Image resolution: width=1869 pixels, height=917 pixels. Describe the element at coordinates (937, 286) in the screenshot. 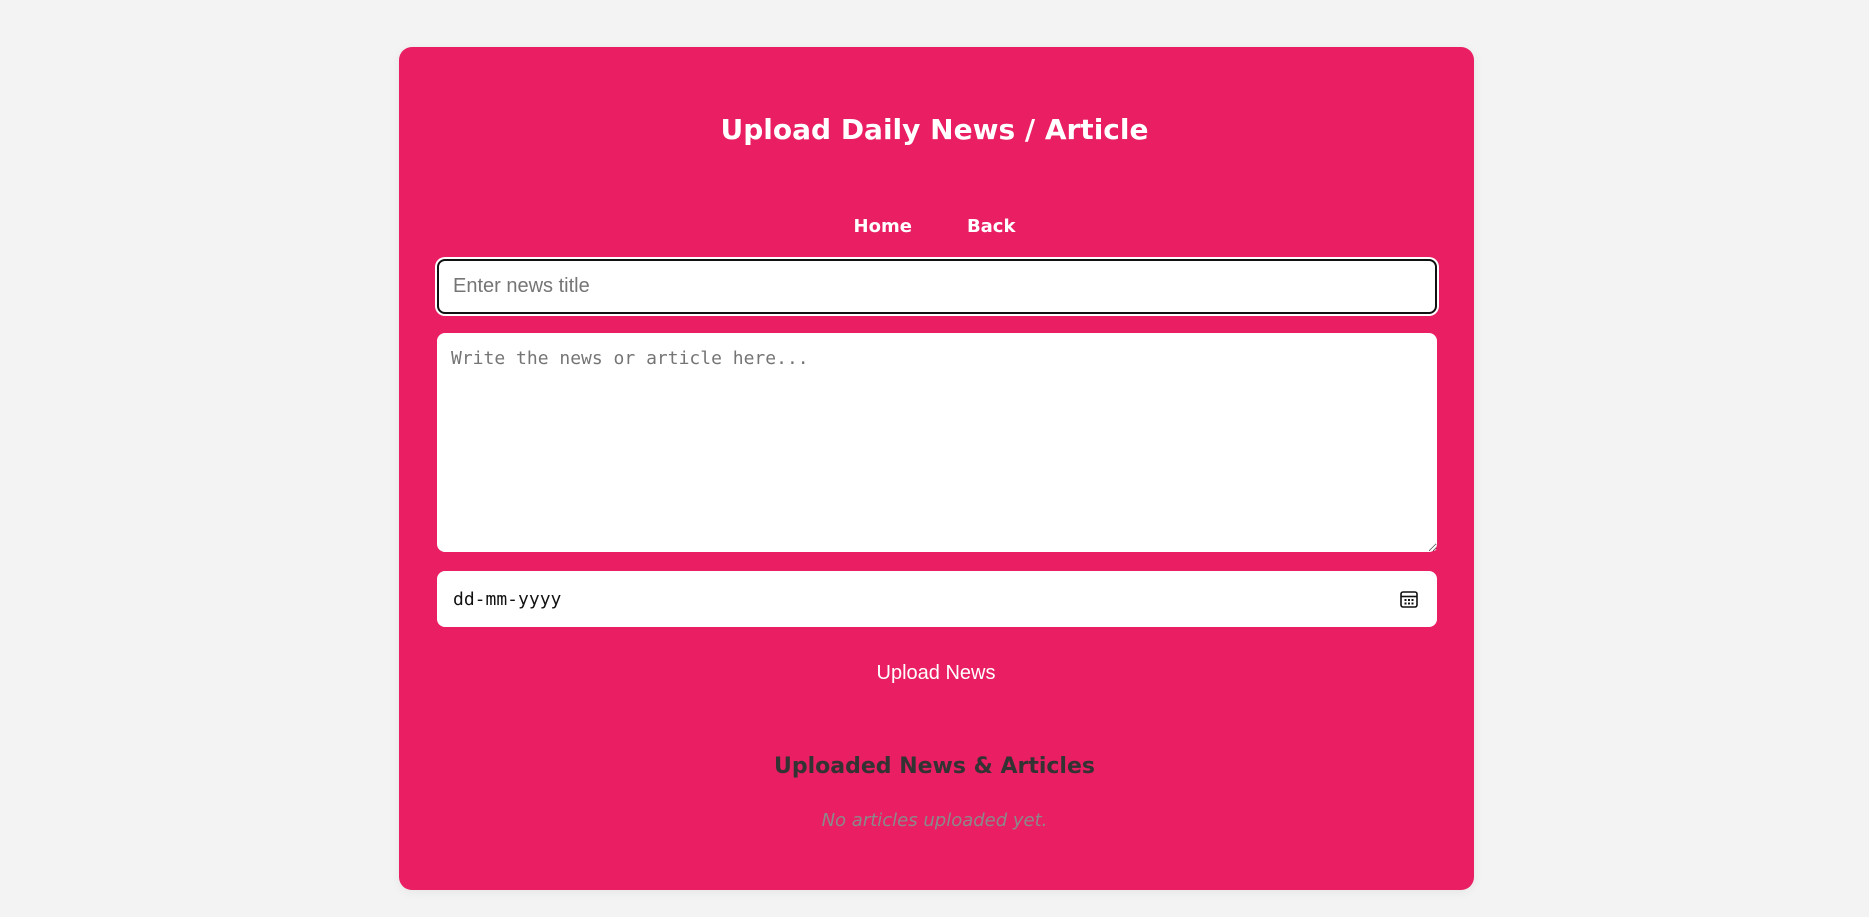

I see `news-title-input` at that location.